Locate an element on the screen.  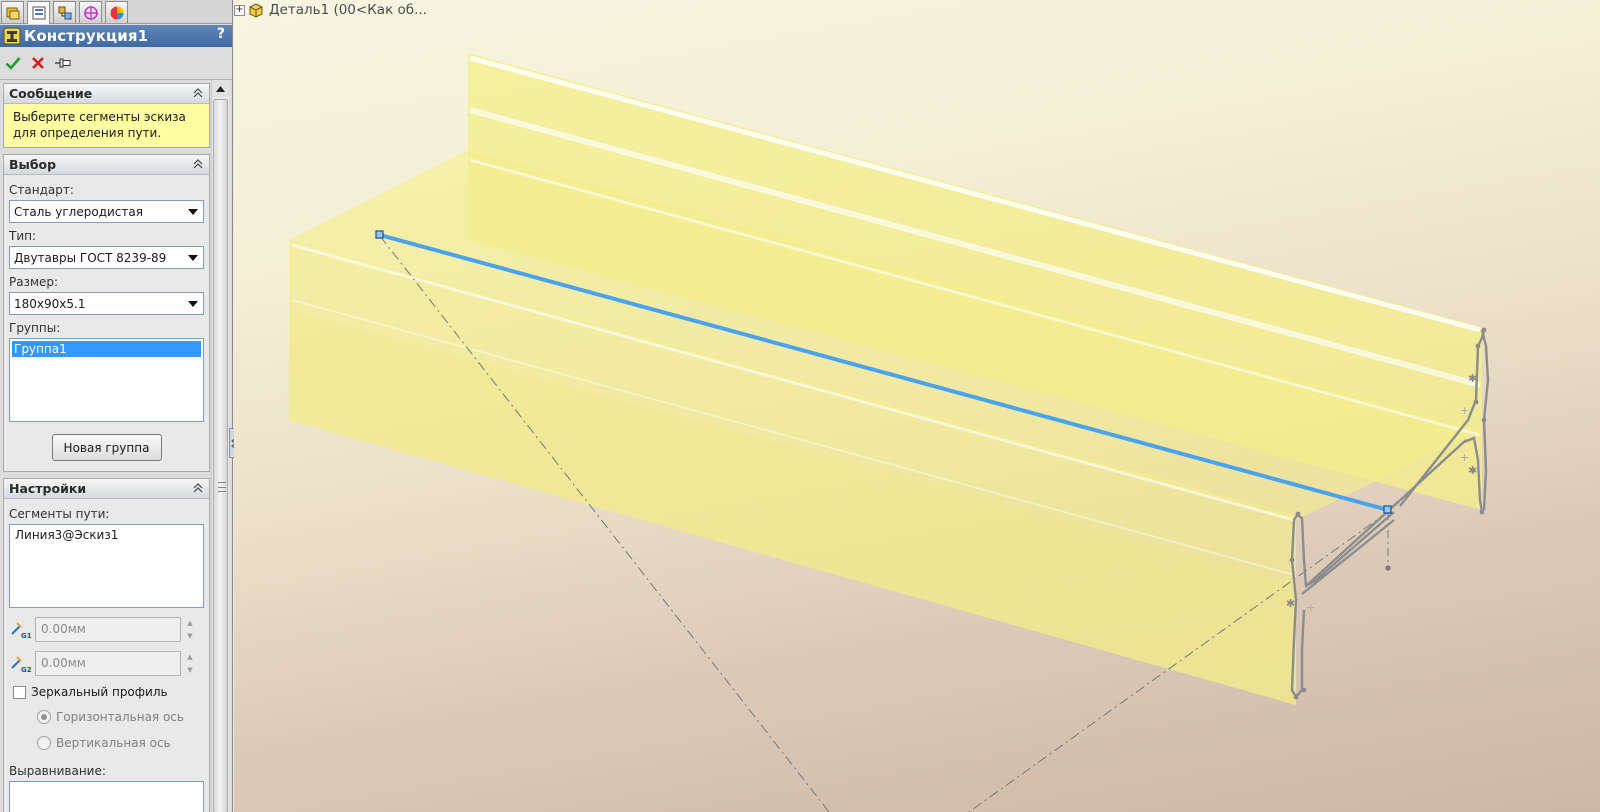
dimxpert-tab is located at coordinates (90, 12).